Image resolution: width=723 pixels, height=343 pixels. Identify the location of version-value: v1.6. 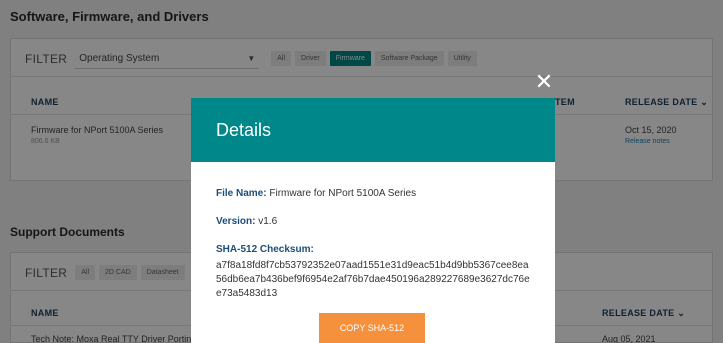
(268, 221).